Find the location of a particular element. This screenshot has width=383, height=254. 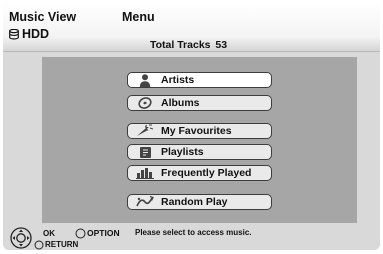

menu-item-label: Albums is located at coordinates (180, 103).